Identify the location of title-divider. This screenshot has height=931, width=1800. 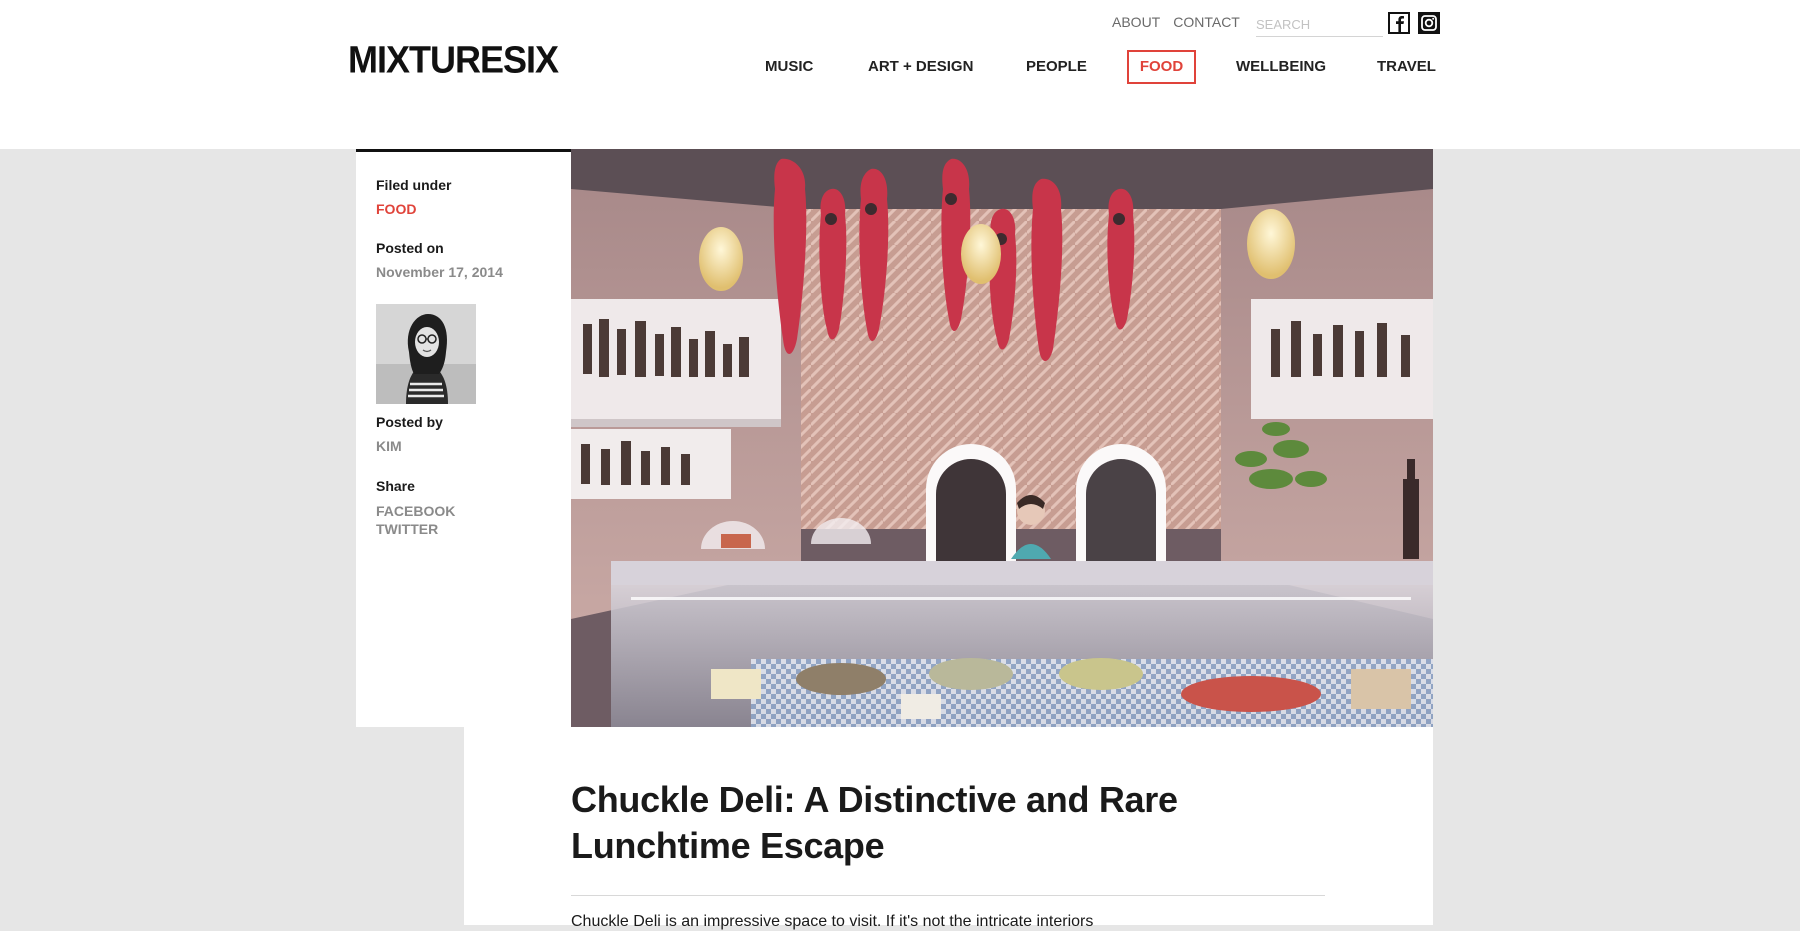
(948, 895).